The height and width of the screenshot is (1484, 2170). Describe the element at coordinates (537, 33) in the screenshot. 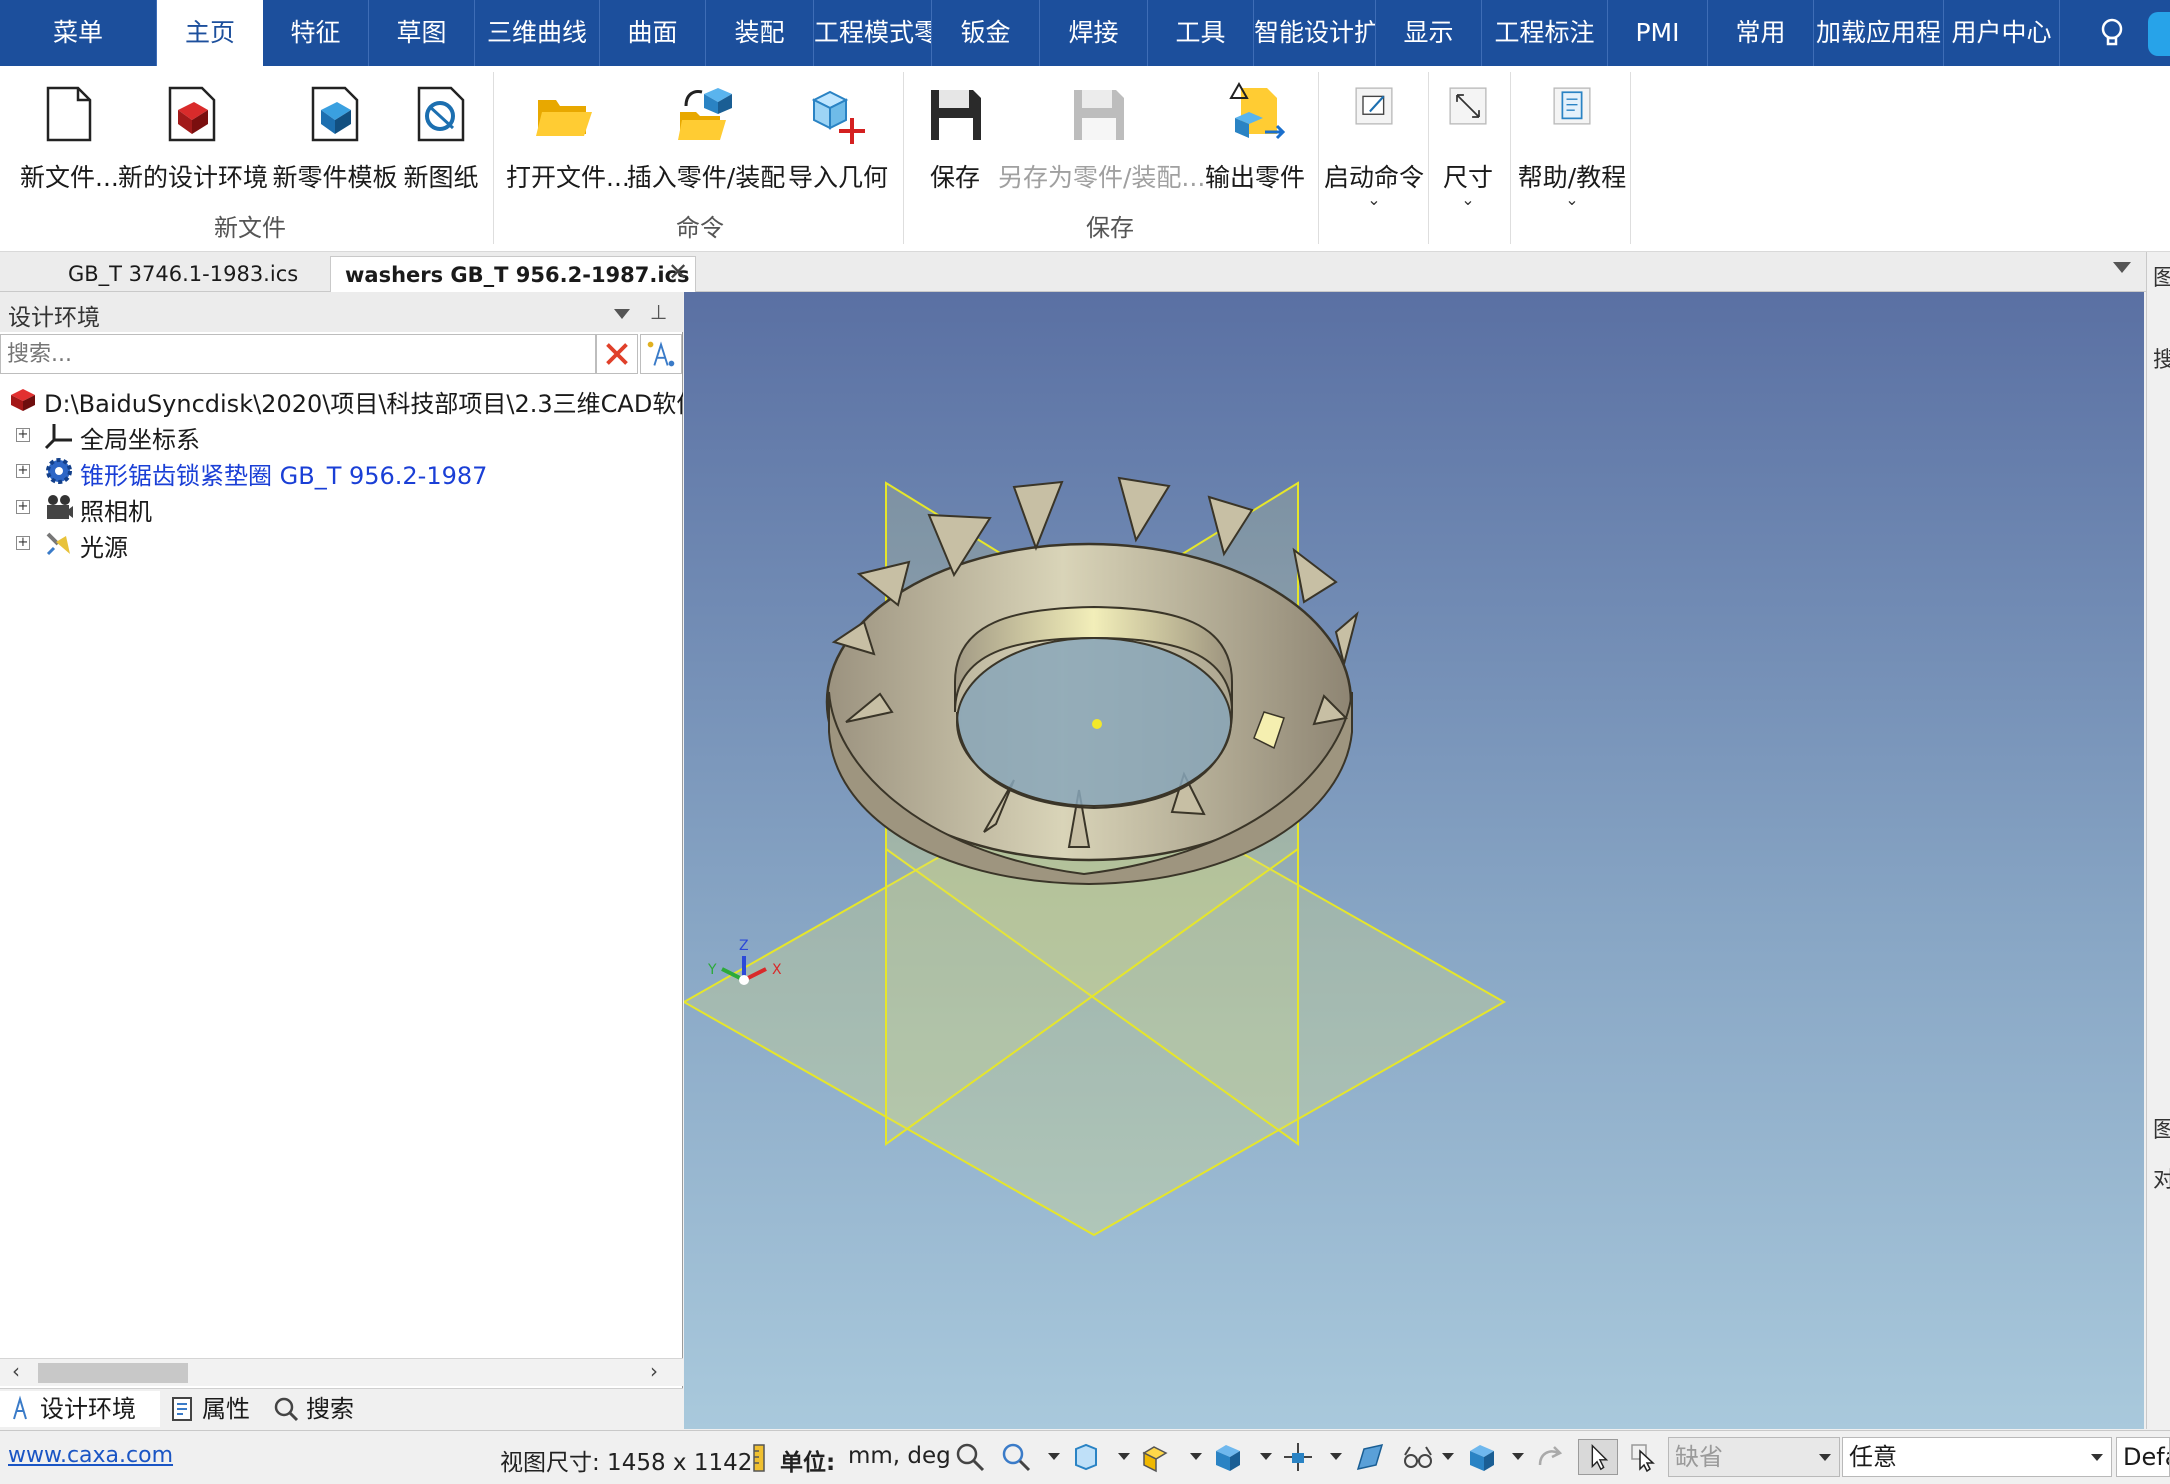

I see `menu-tab-3d-curve: 三维曲线` at that location.